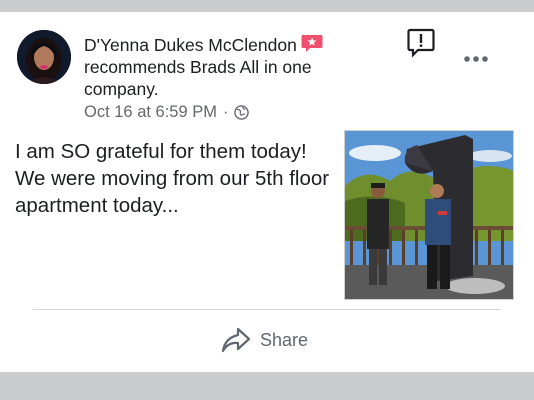  I want to click on recommend-icon, so click(312, 43).